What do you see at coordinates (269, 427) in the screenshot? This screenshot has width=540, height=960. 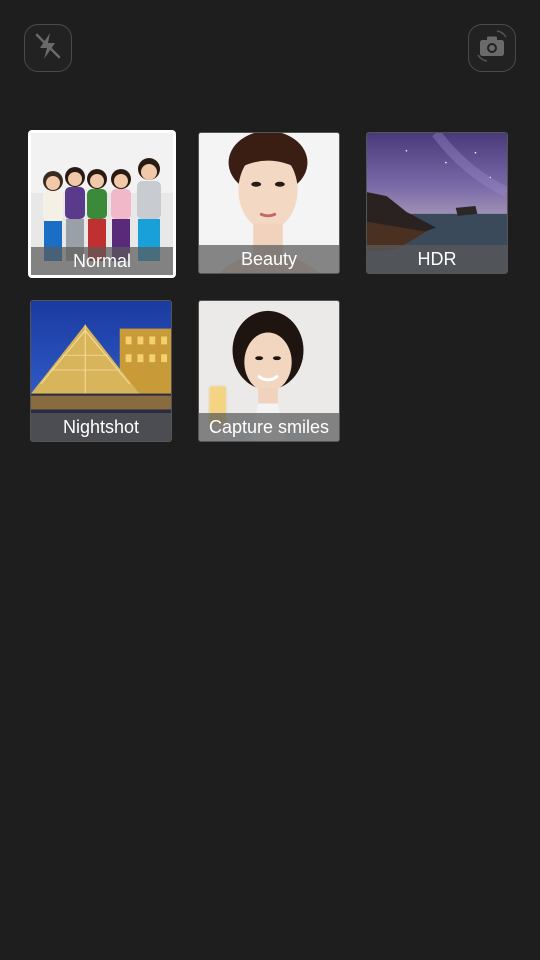 I see `mode-label-capture-smiles: Capture smiles` at bounding box center [269, 427].